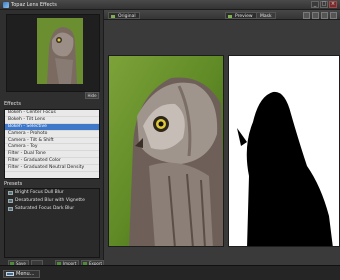 This screenshot has height=280, width=340. Describe the element at coordinates (34, 5) in the screenshot. I see `window-title: Topaz Lens Effects` at that location.